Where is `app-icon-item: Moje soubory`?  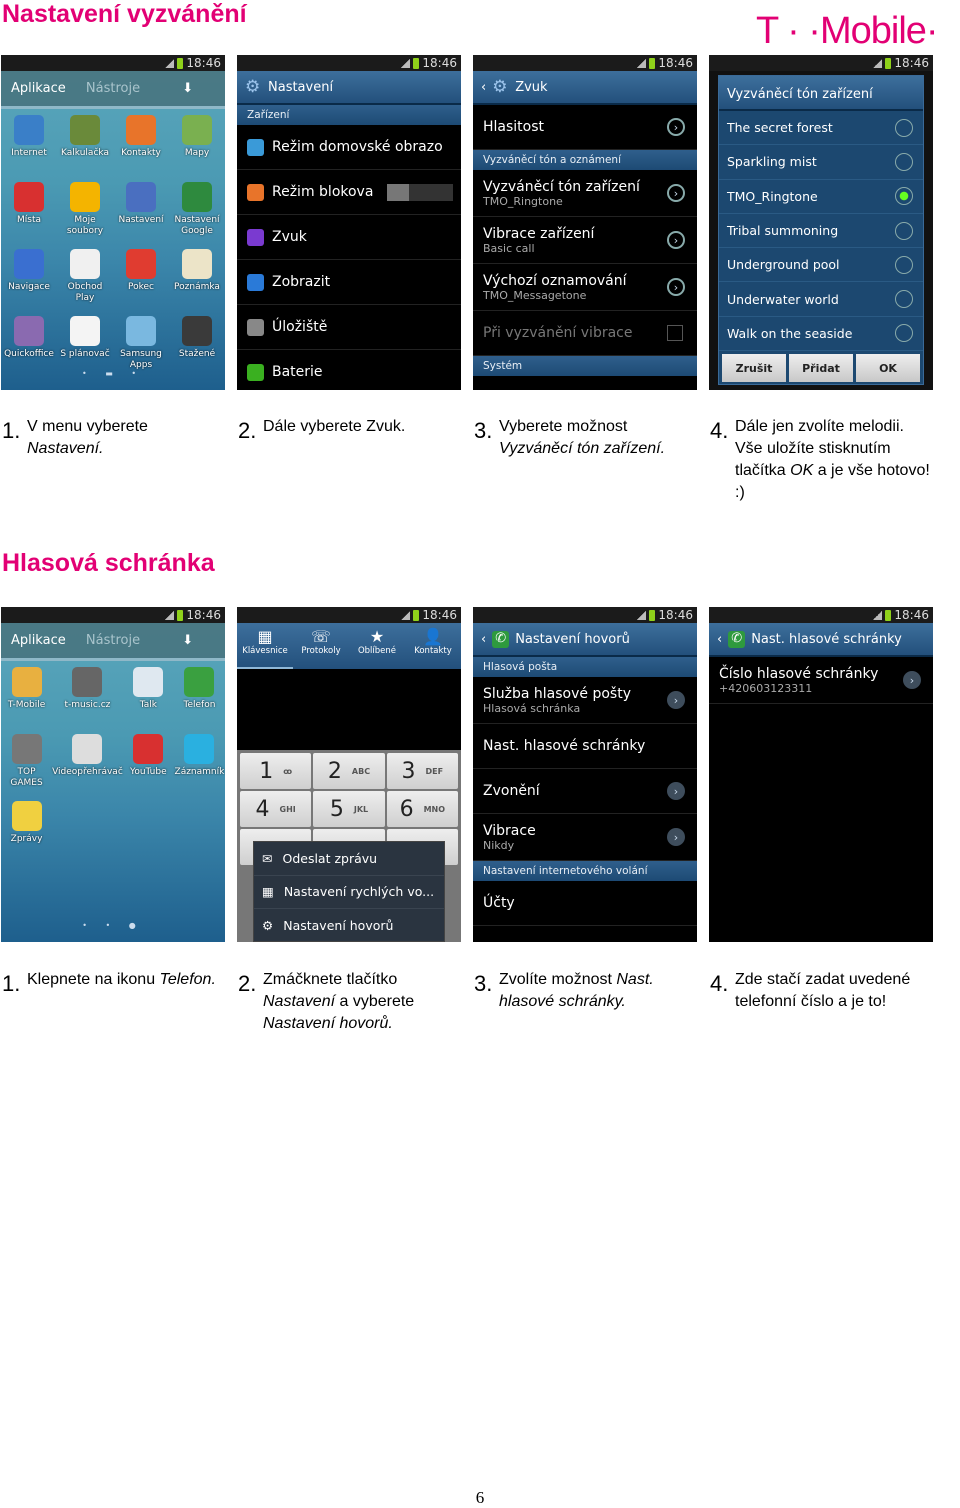 app-icon-item: Moje soubory is located at coordinates (85, 215).